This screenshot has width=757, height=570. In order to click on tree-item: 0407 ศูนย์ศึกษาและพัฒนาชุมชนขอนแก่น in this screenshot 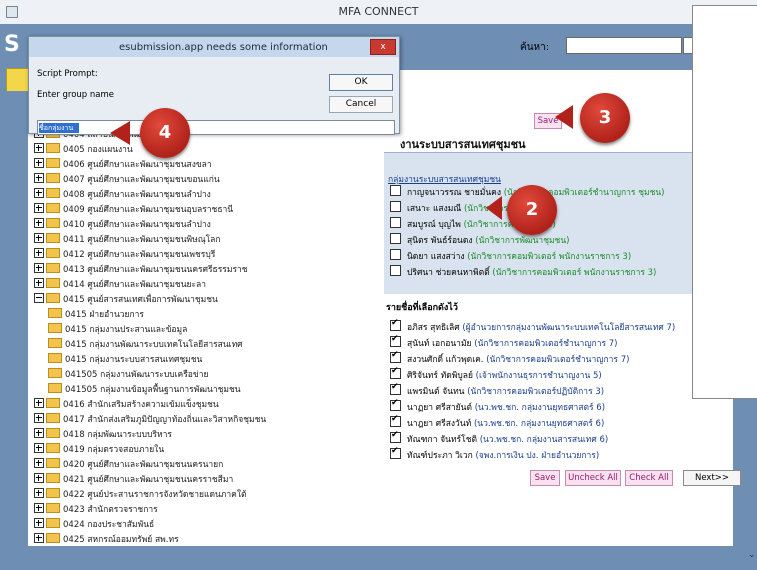, I will do `click(127, 179)`.